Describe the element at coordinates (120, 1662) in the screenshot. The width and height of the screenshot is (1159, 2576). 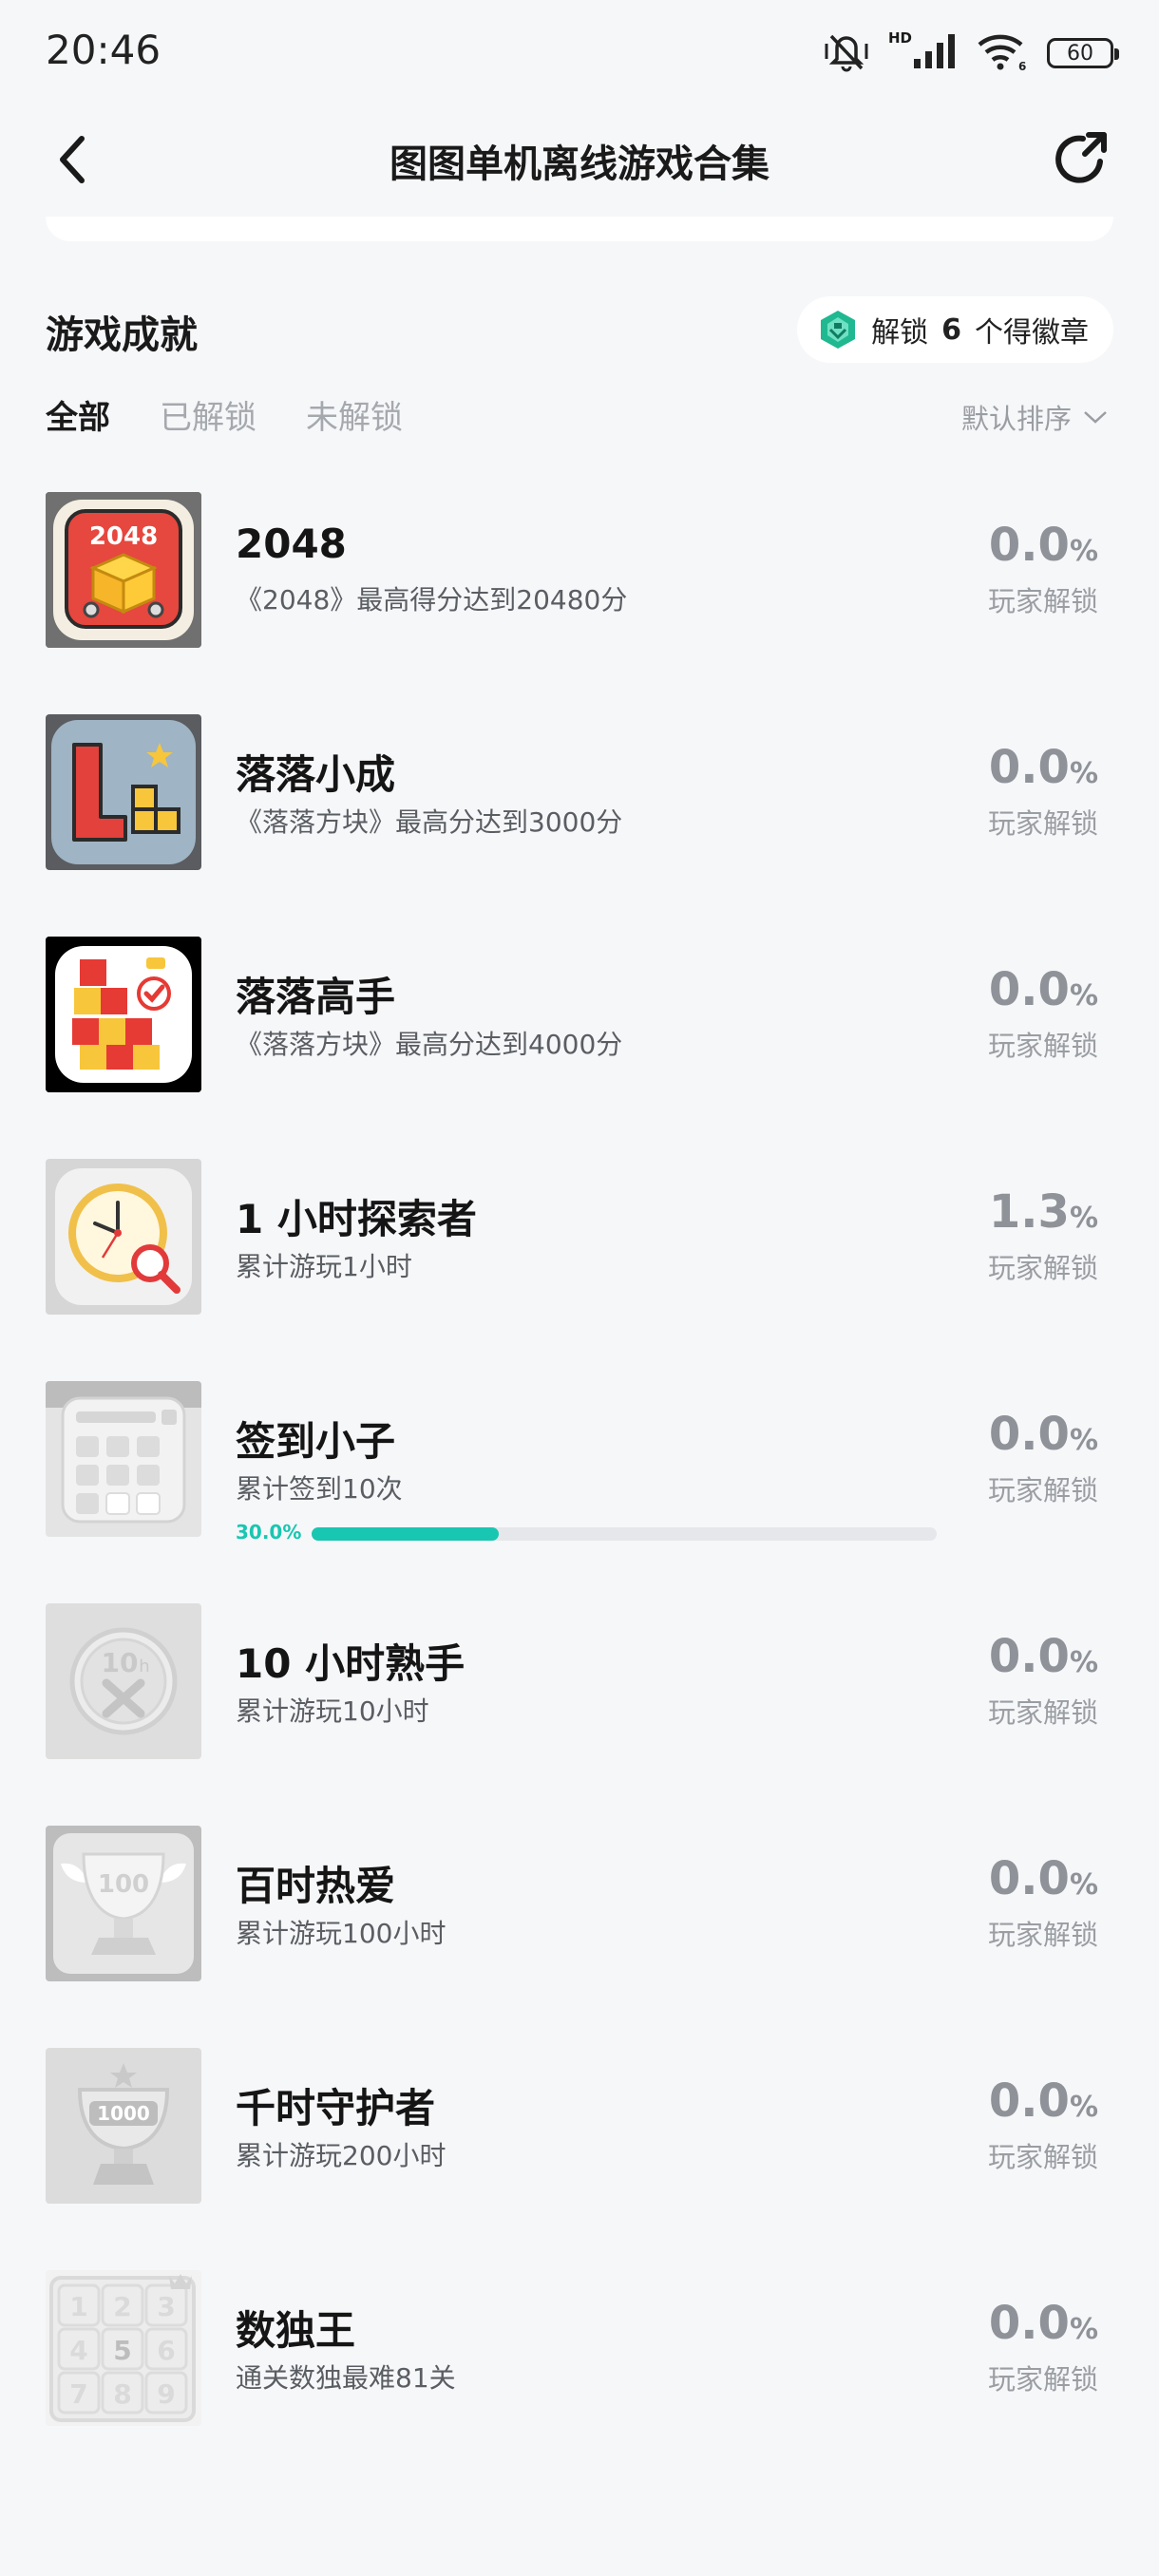
I see `svg-text: 10` at that location.